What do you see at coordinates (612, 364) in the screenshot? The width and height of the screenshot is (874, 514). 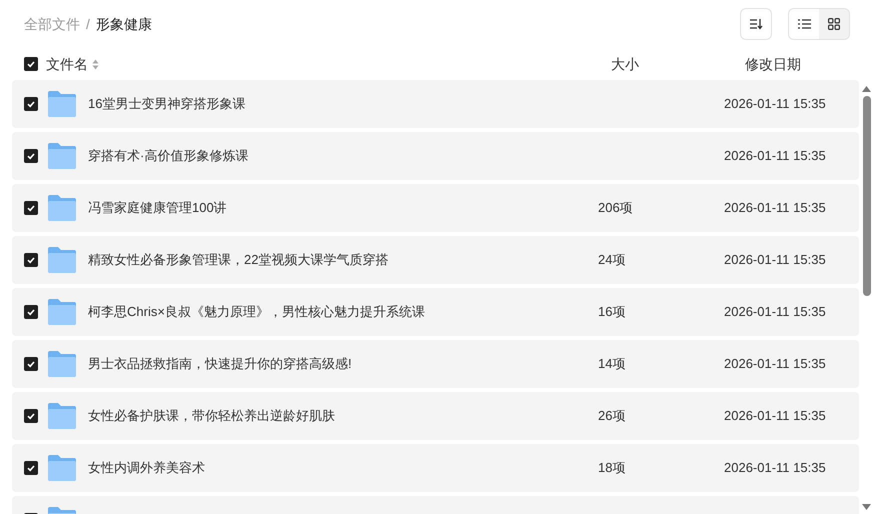 I see `item-count: 14项` at bounding box center [612, 364].